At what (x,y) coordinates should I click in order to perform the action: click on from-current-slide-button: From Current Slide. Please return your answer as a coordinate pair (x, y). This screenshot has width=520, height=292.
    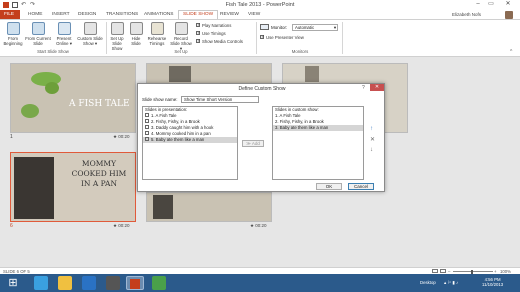
    Looking at the image, I should click on (38, 34).